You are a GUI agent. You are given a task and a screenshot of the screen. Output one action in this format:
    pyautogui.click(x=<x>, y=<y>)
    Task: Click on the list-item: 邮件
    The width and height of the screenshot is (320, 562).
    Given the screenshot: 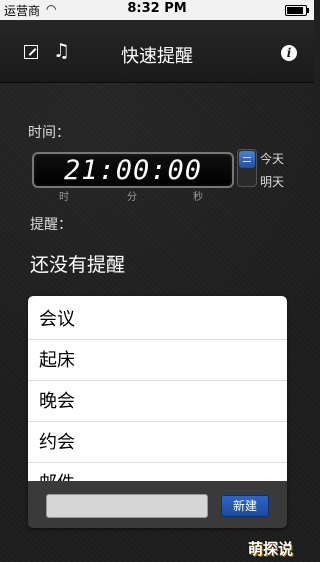 What is the action you would take?
    pyautogui.click(x=157, y=472)
    